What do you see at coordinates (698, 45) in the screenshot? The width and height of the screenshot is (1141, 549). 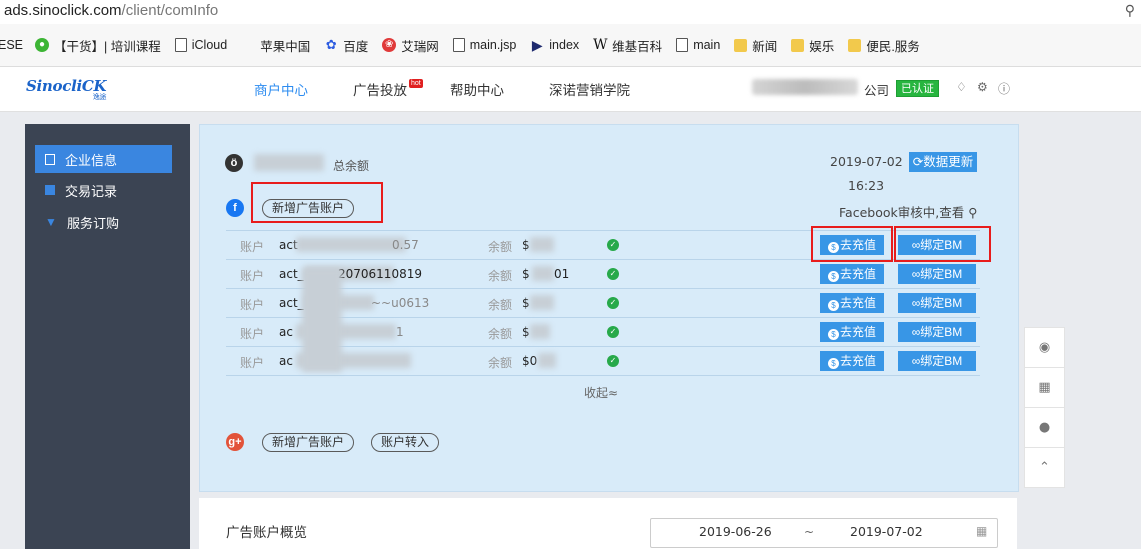 I see `bookmark-main: main` at bounding box center [698, 45].